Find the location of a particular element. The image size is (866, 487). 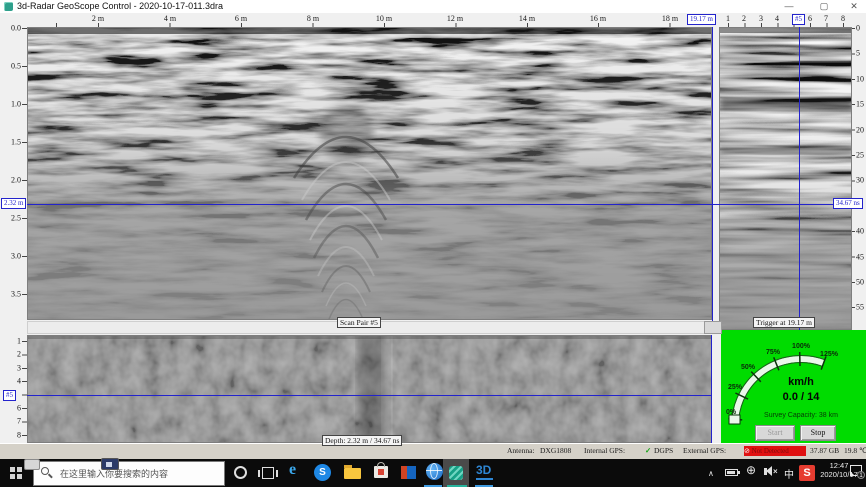

channel-cursor-readout: #5 is located at coordinates (798, 19).